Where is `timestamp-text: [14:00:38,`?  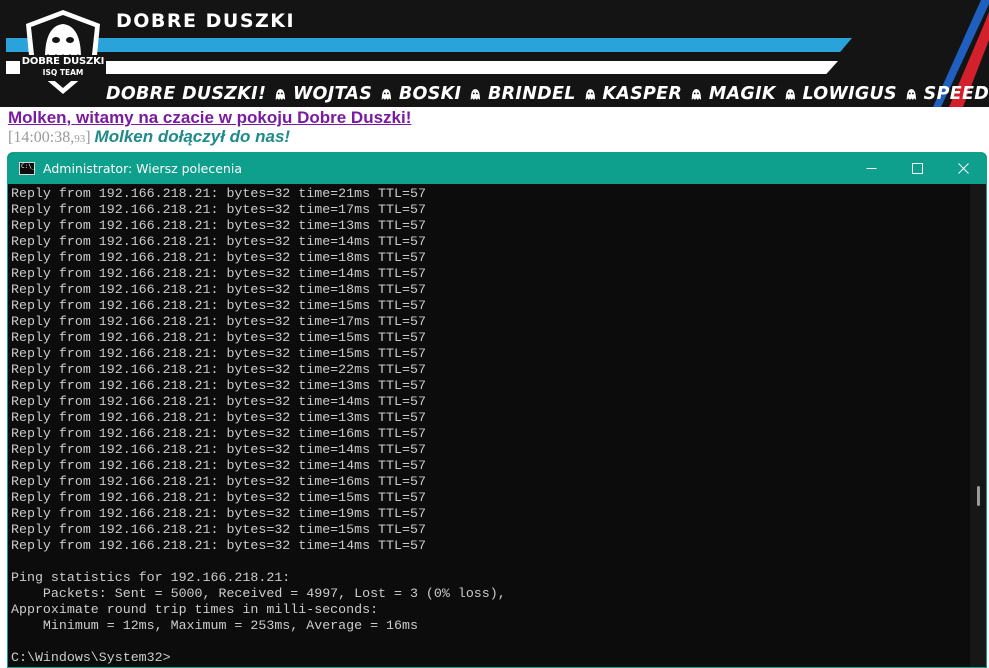 timestamp-text: [14:00:38, is located at coordinates (41, 137).